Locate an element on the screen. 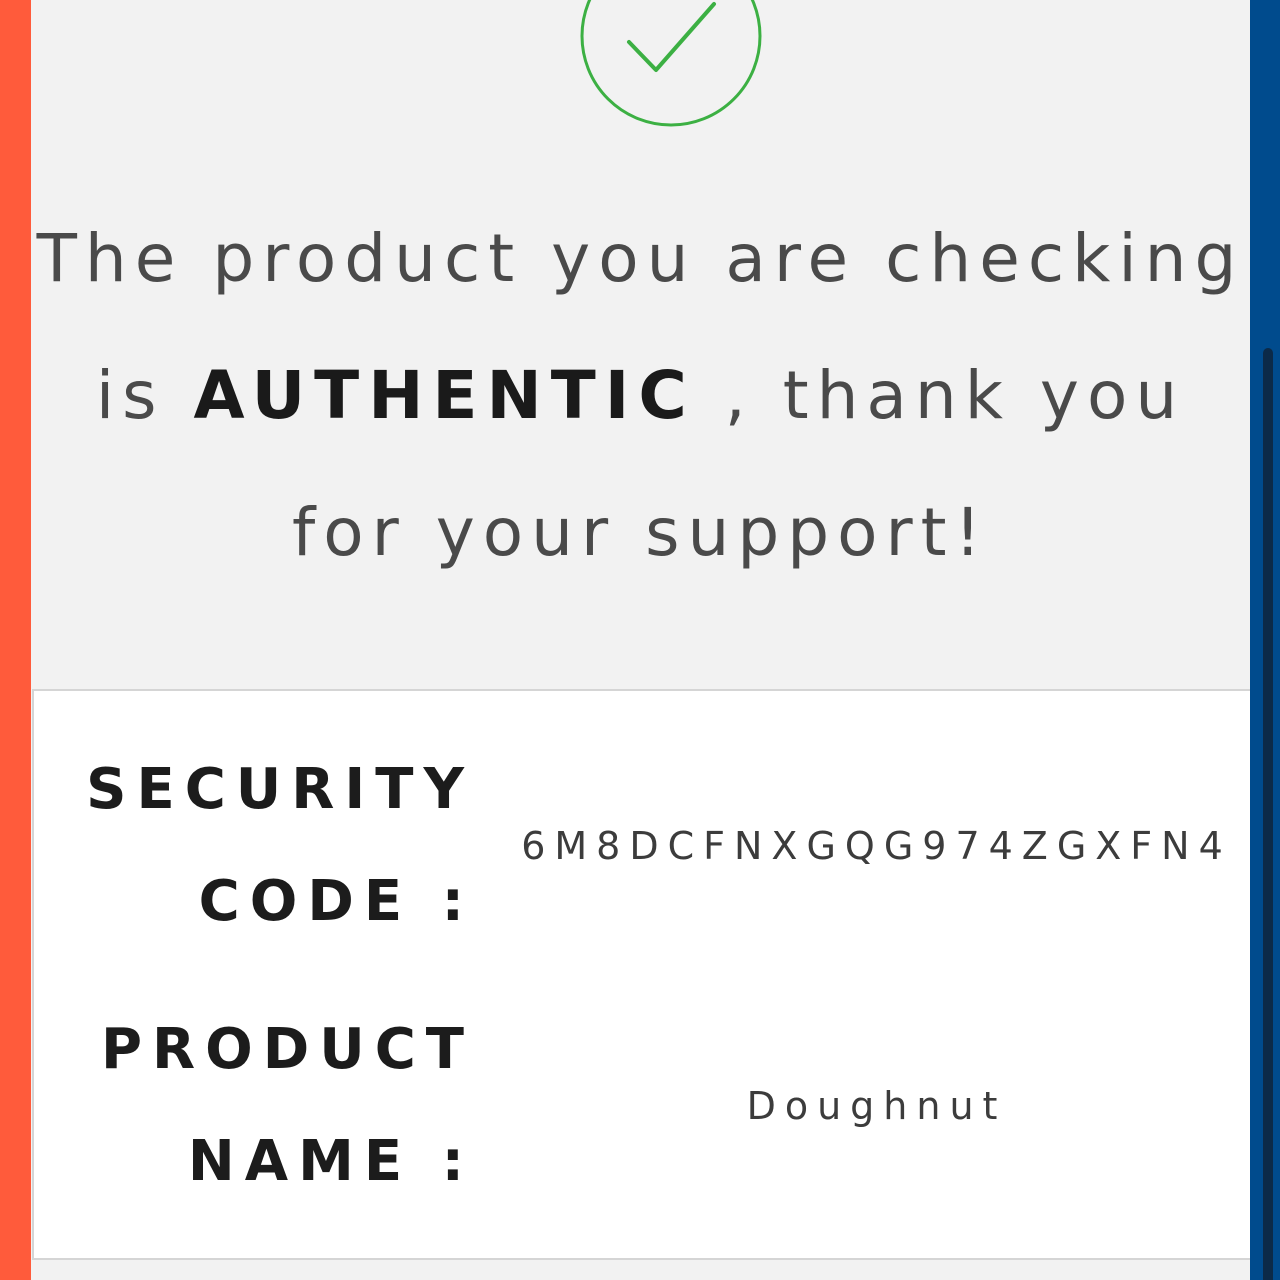  product-name-label: PRODUCT NAME : is located at coordinates (287, 1105).